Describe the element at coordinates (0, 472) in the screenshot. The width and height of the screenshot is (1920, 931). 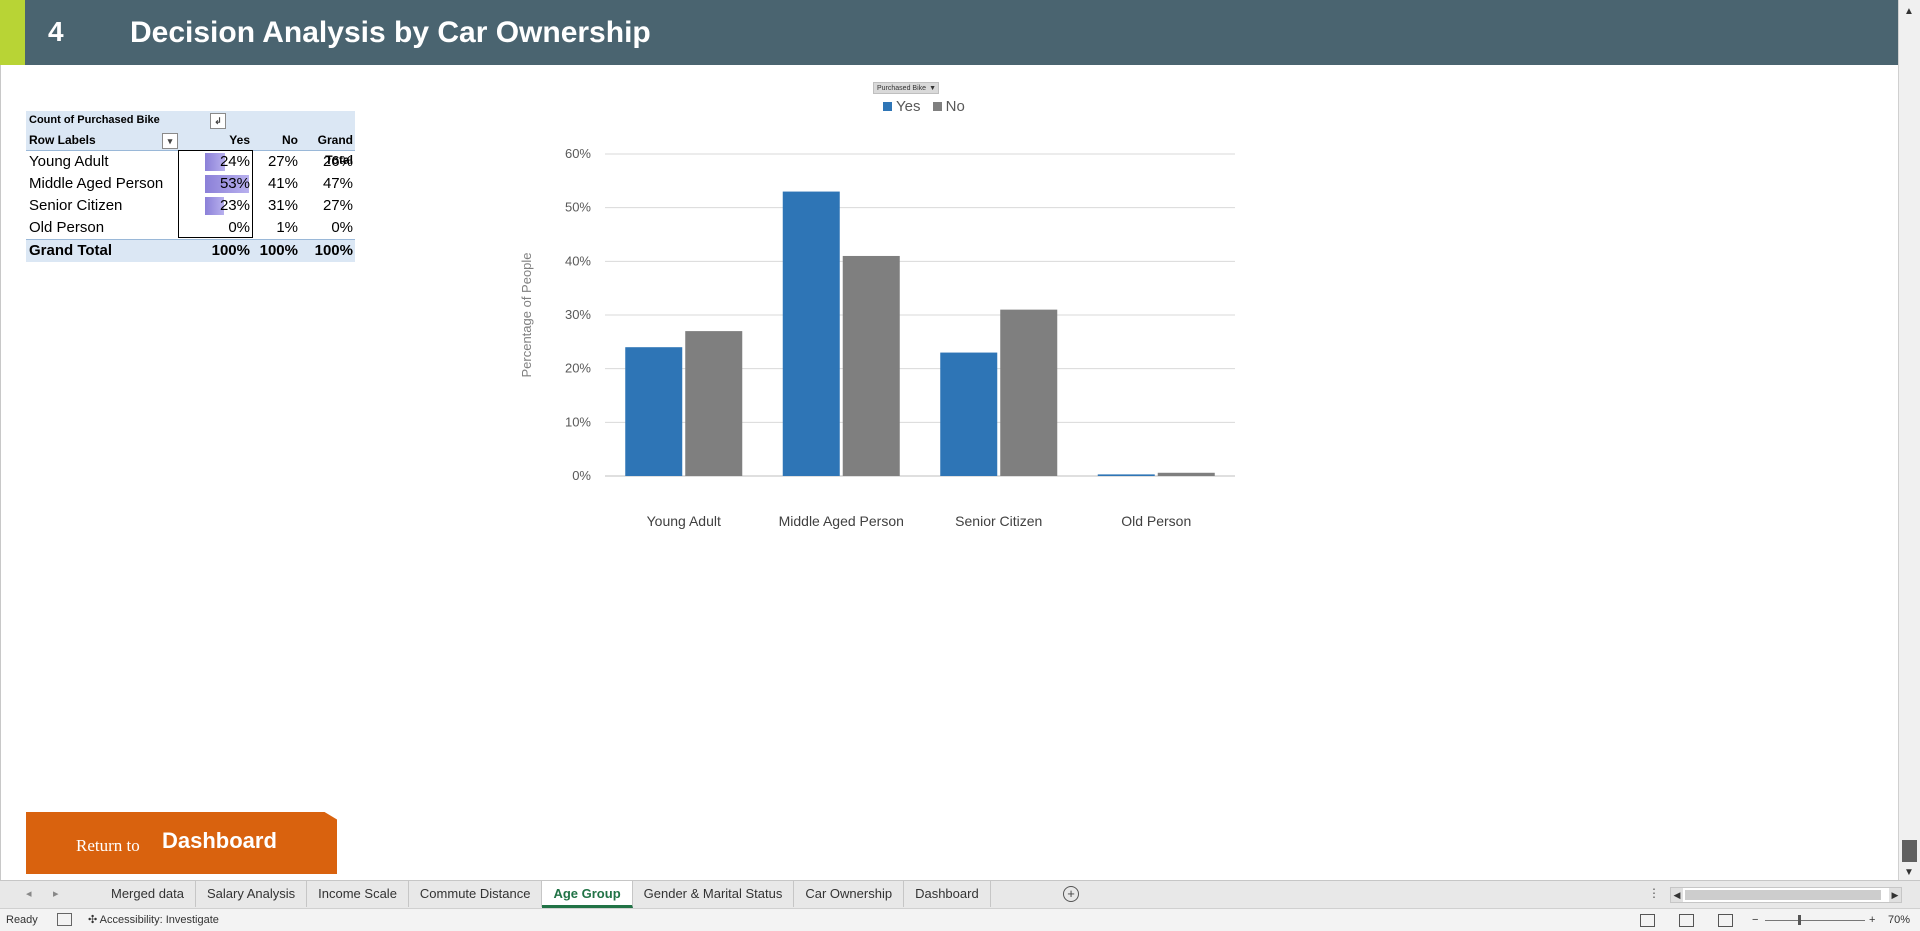
I see `left-border` at that location.